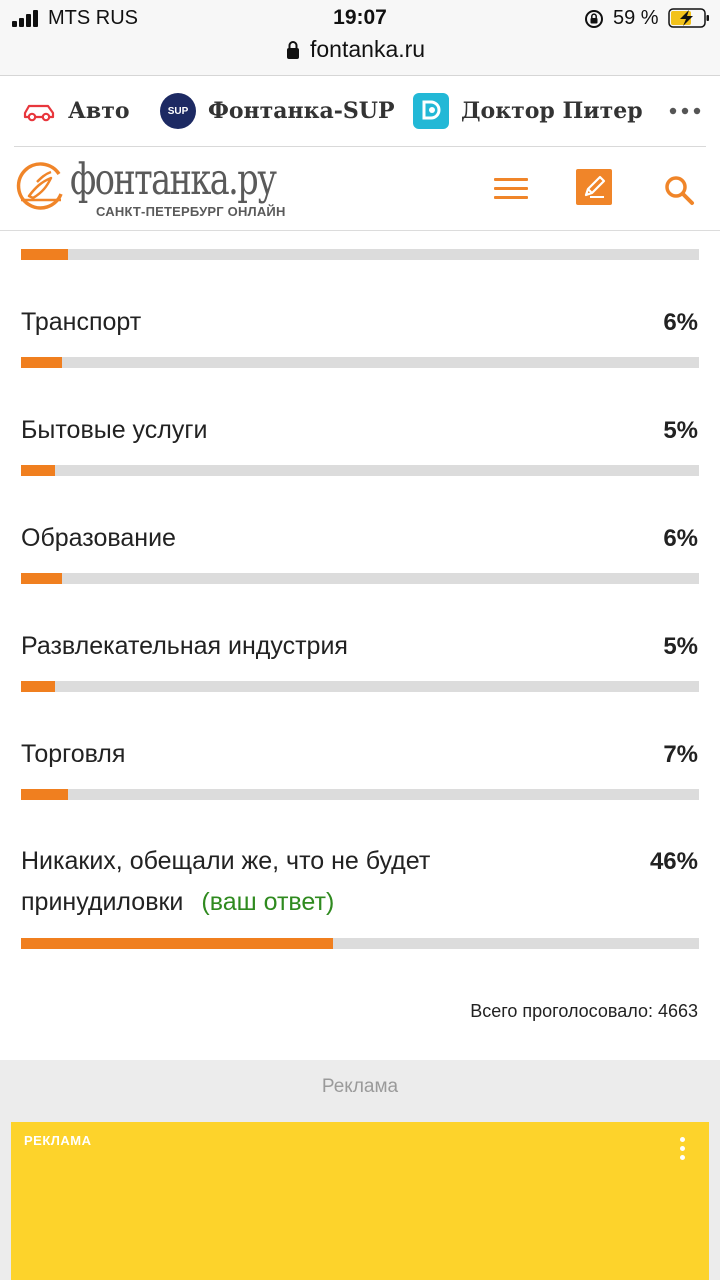  I want to click on sup-logo: SUP, so click(178, 111).